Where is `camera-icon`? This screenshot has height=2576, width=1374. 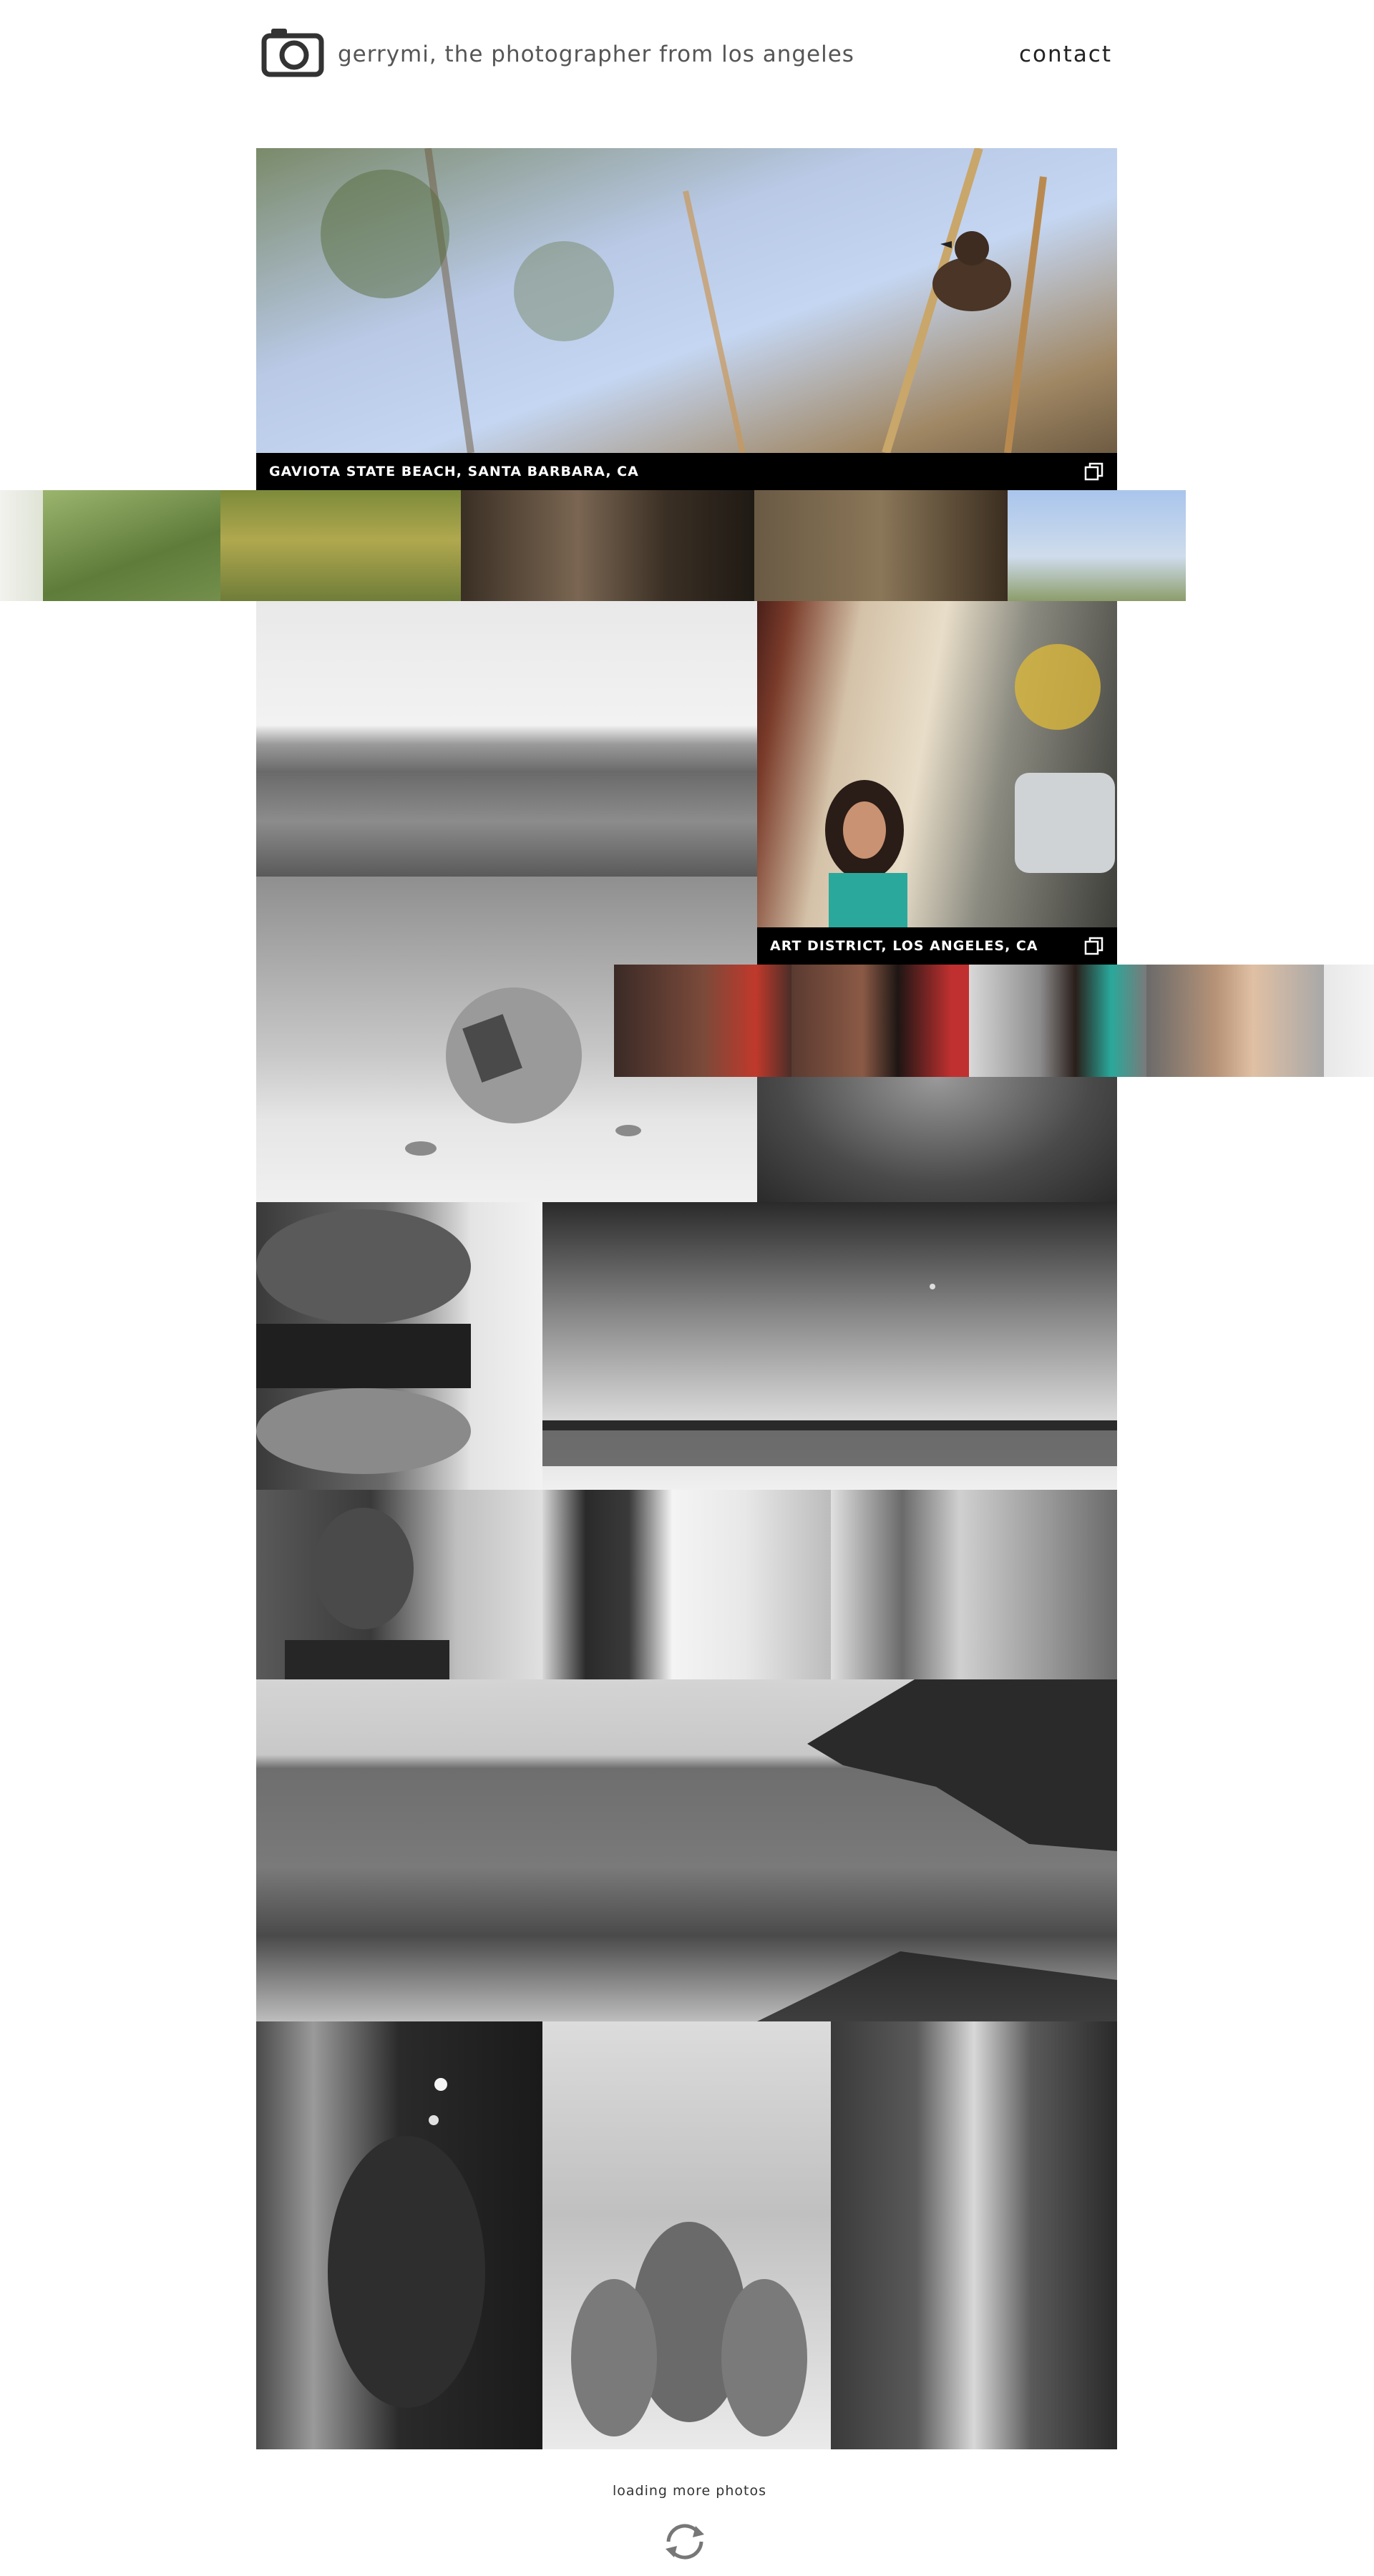 camera-icon is located at coordinates (292, 51).